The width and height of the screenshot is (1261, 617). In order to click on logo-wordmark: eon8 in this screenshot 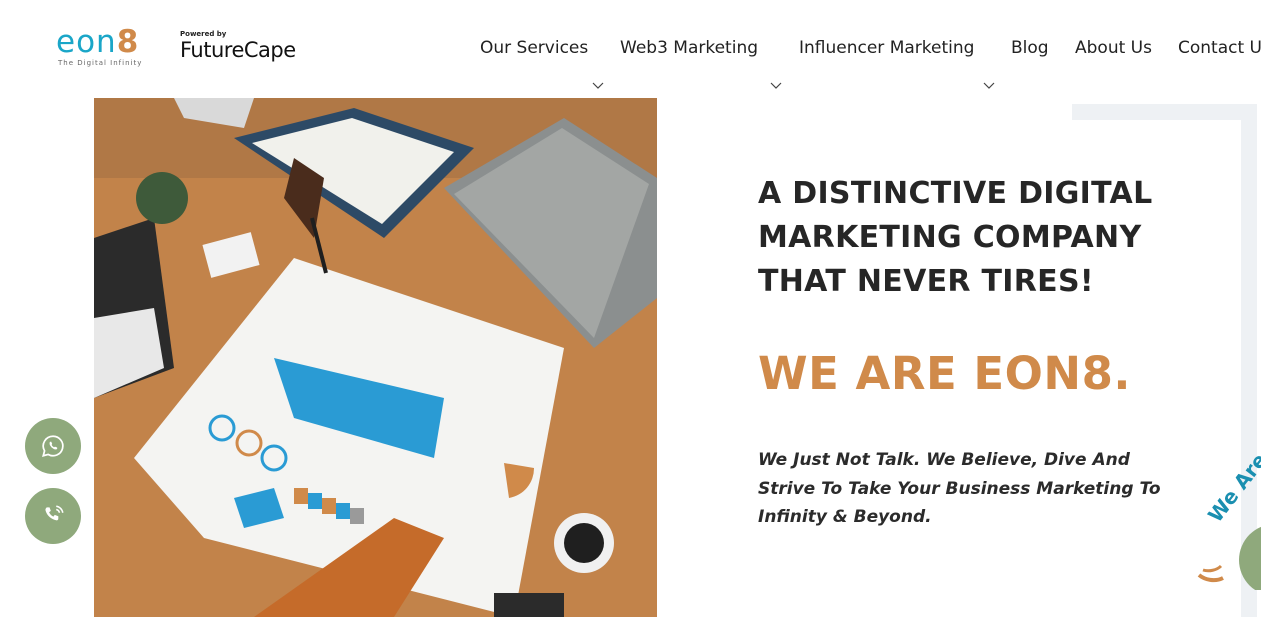, I will do `click(97, 42)`.